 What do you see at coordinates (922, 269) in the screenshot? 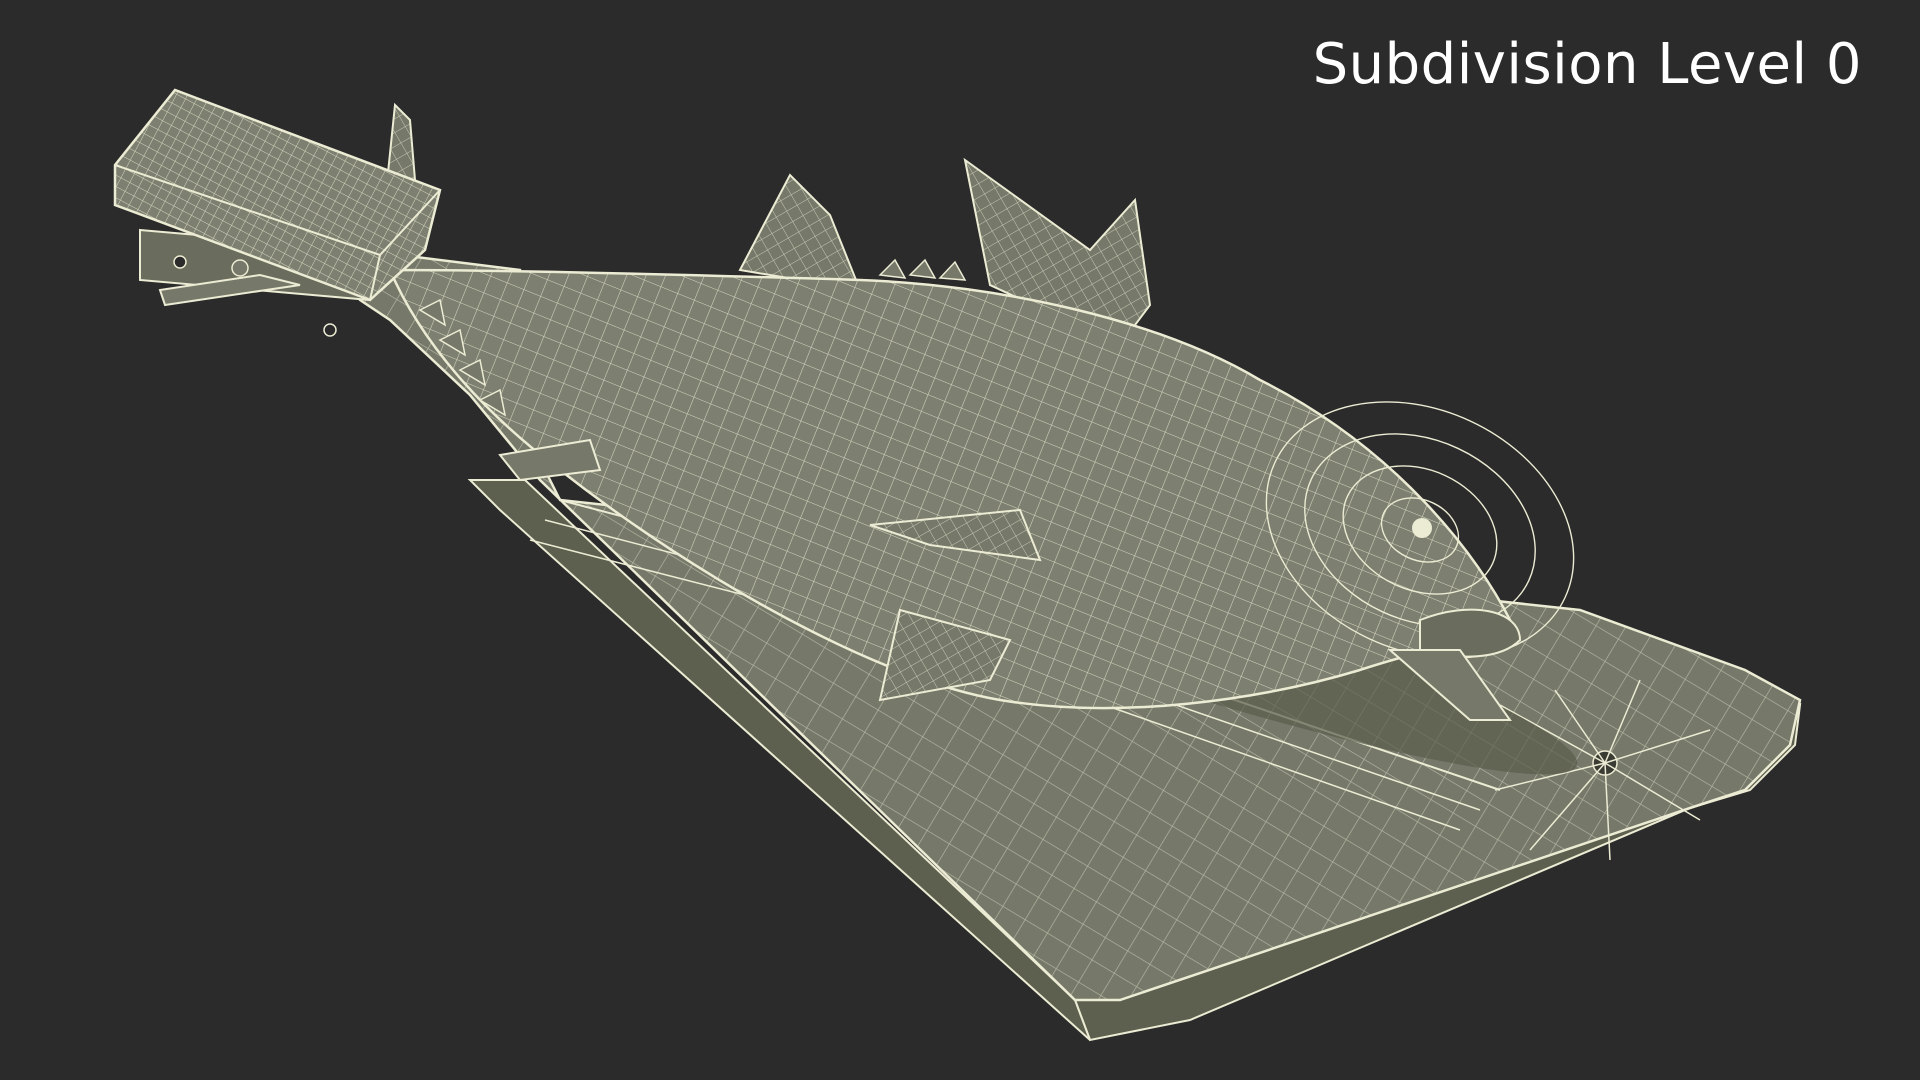
I see `fish-finlets` at bounding box center [922, 269].